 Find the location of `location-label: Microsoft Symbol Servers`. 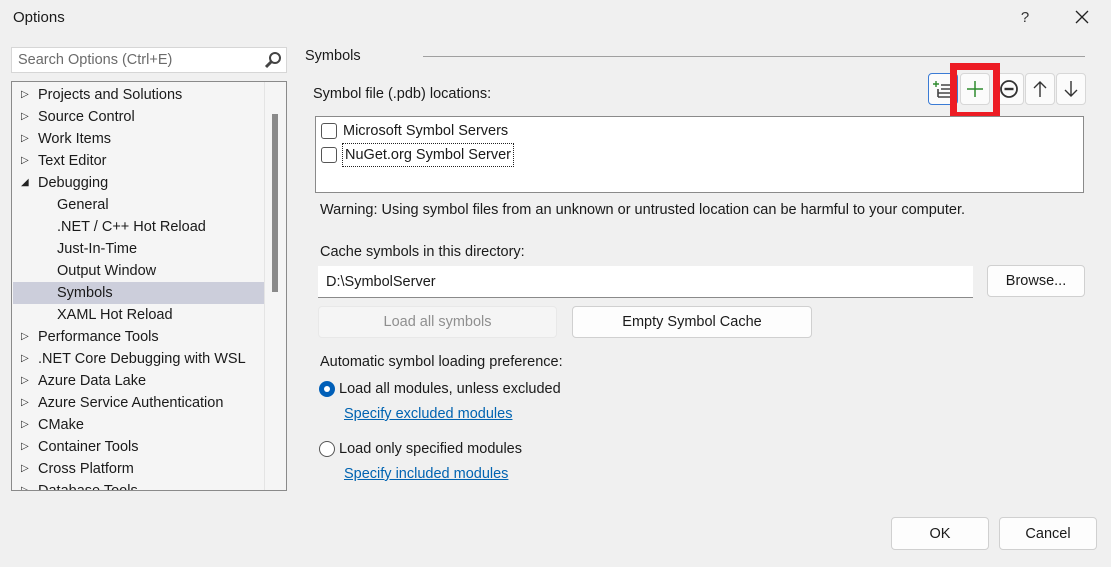

location-label: Microsoft Symbol Servers is located at coordinates (426, 131).